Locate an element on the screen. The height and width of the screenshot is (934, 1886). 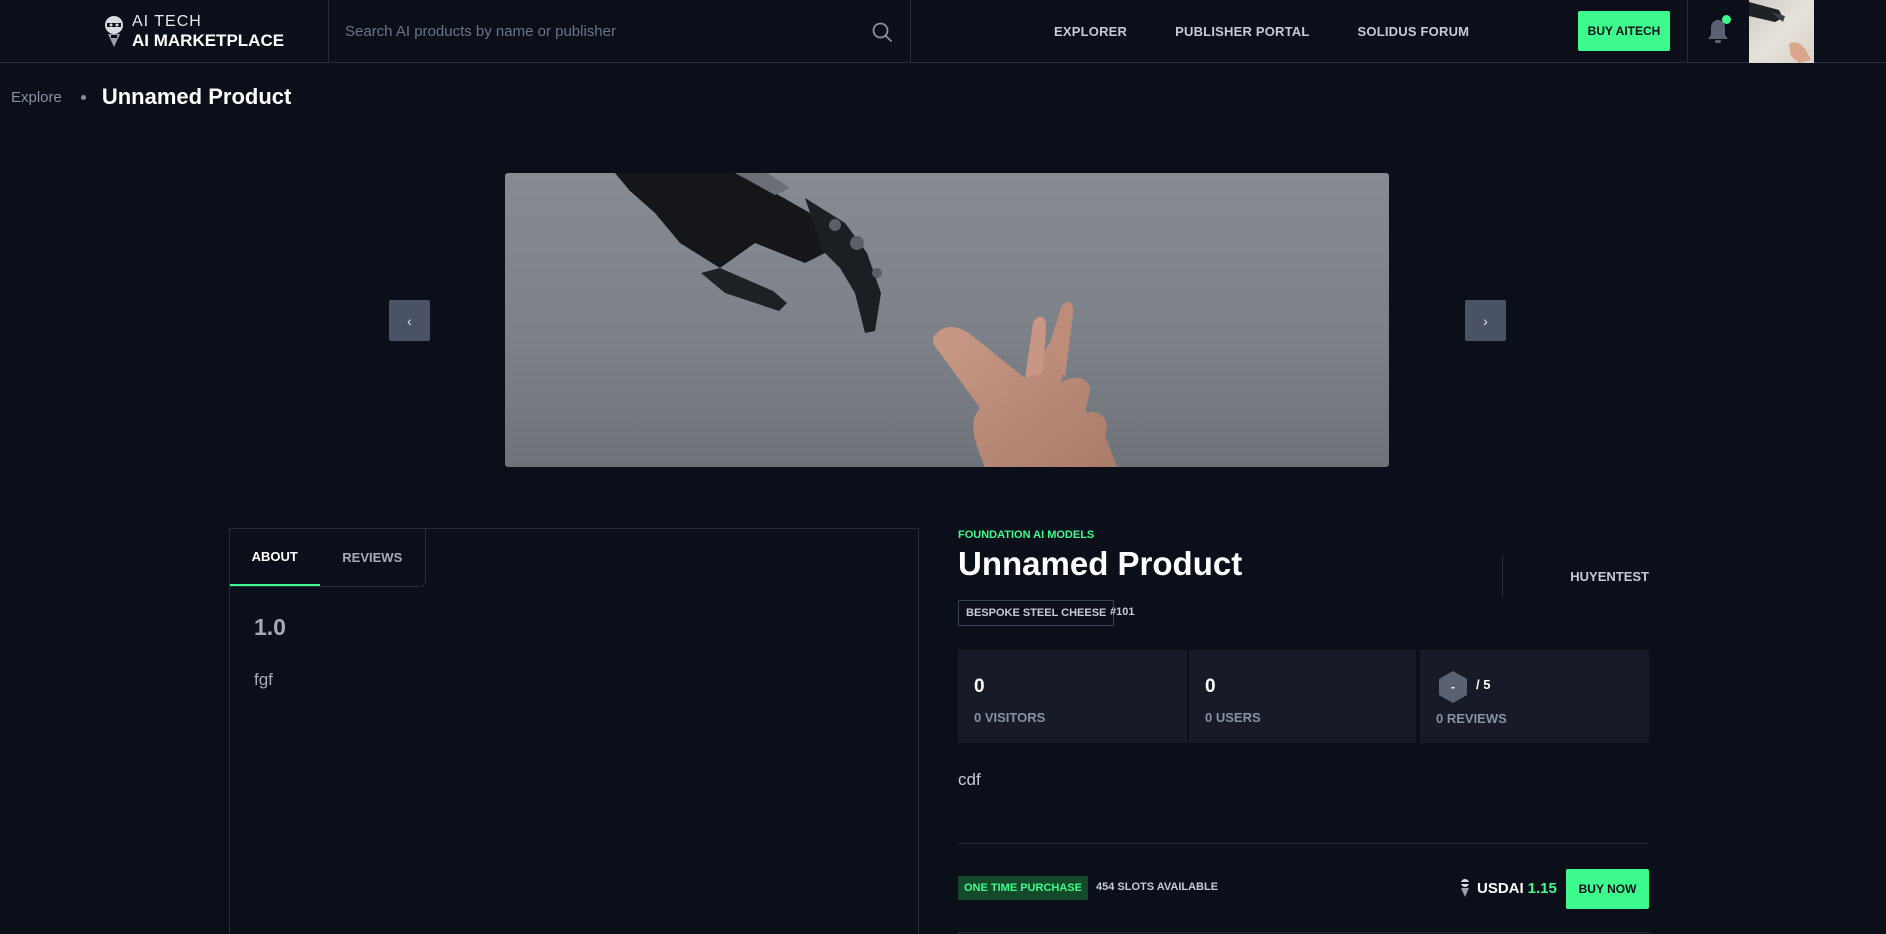
notification-dot is located at coordinates (1726, 19).